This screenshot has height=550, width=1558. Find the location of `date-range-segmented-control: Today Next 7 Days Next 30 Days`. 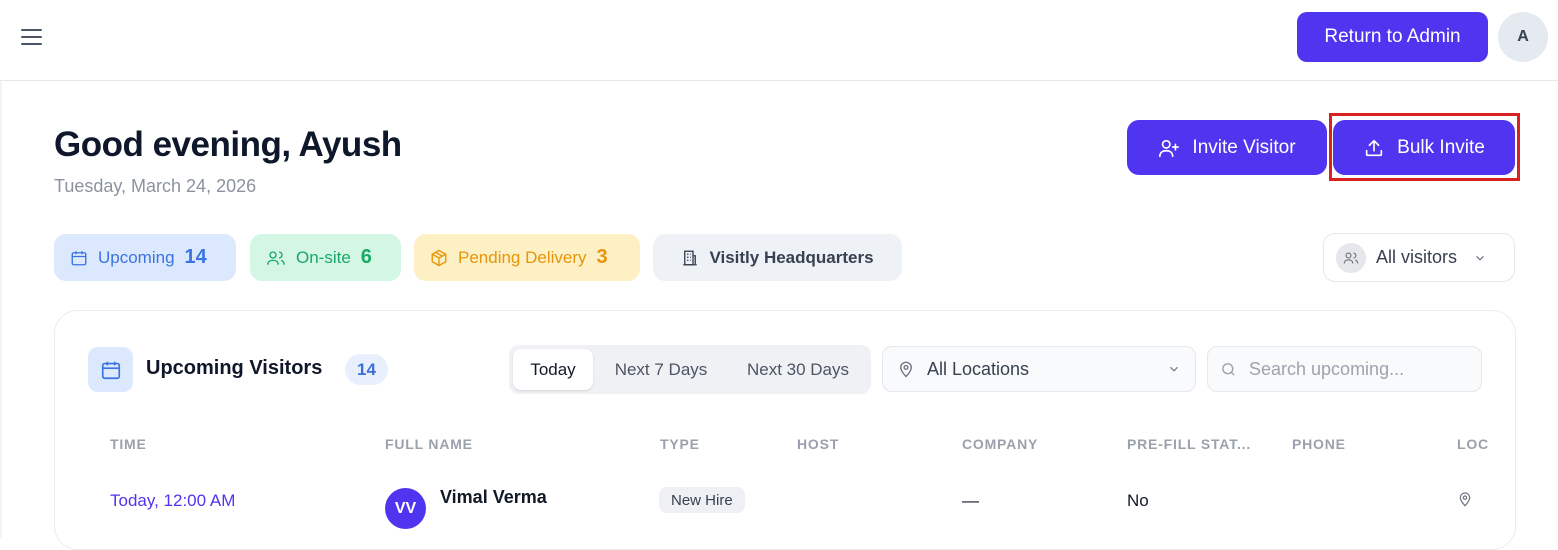

date-range-segmented-control: Today Next 7 Days Next 30 Days is located at coordinates (690, 369).